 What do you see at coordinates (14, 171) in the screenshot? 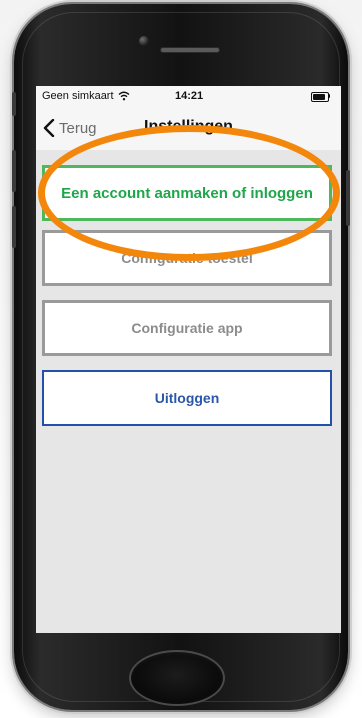
I see `volume-up-button` at bounding box center [14, 171].